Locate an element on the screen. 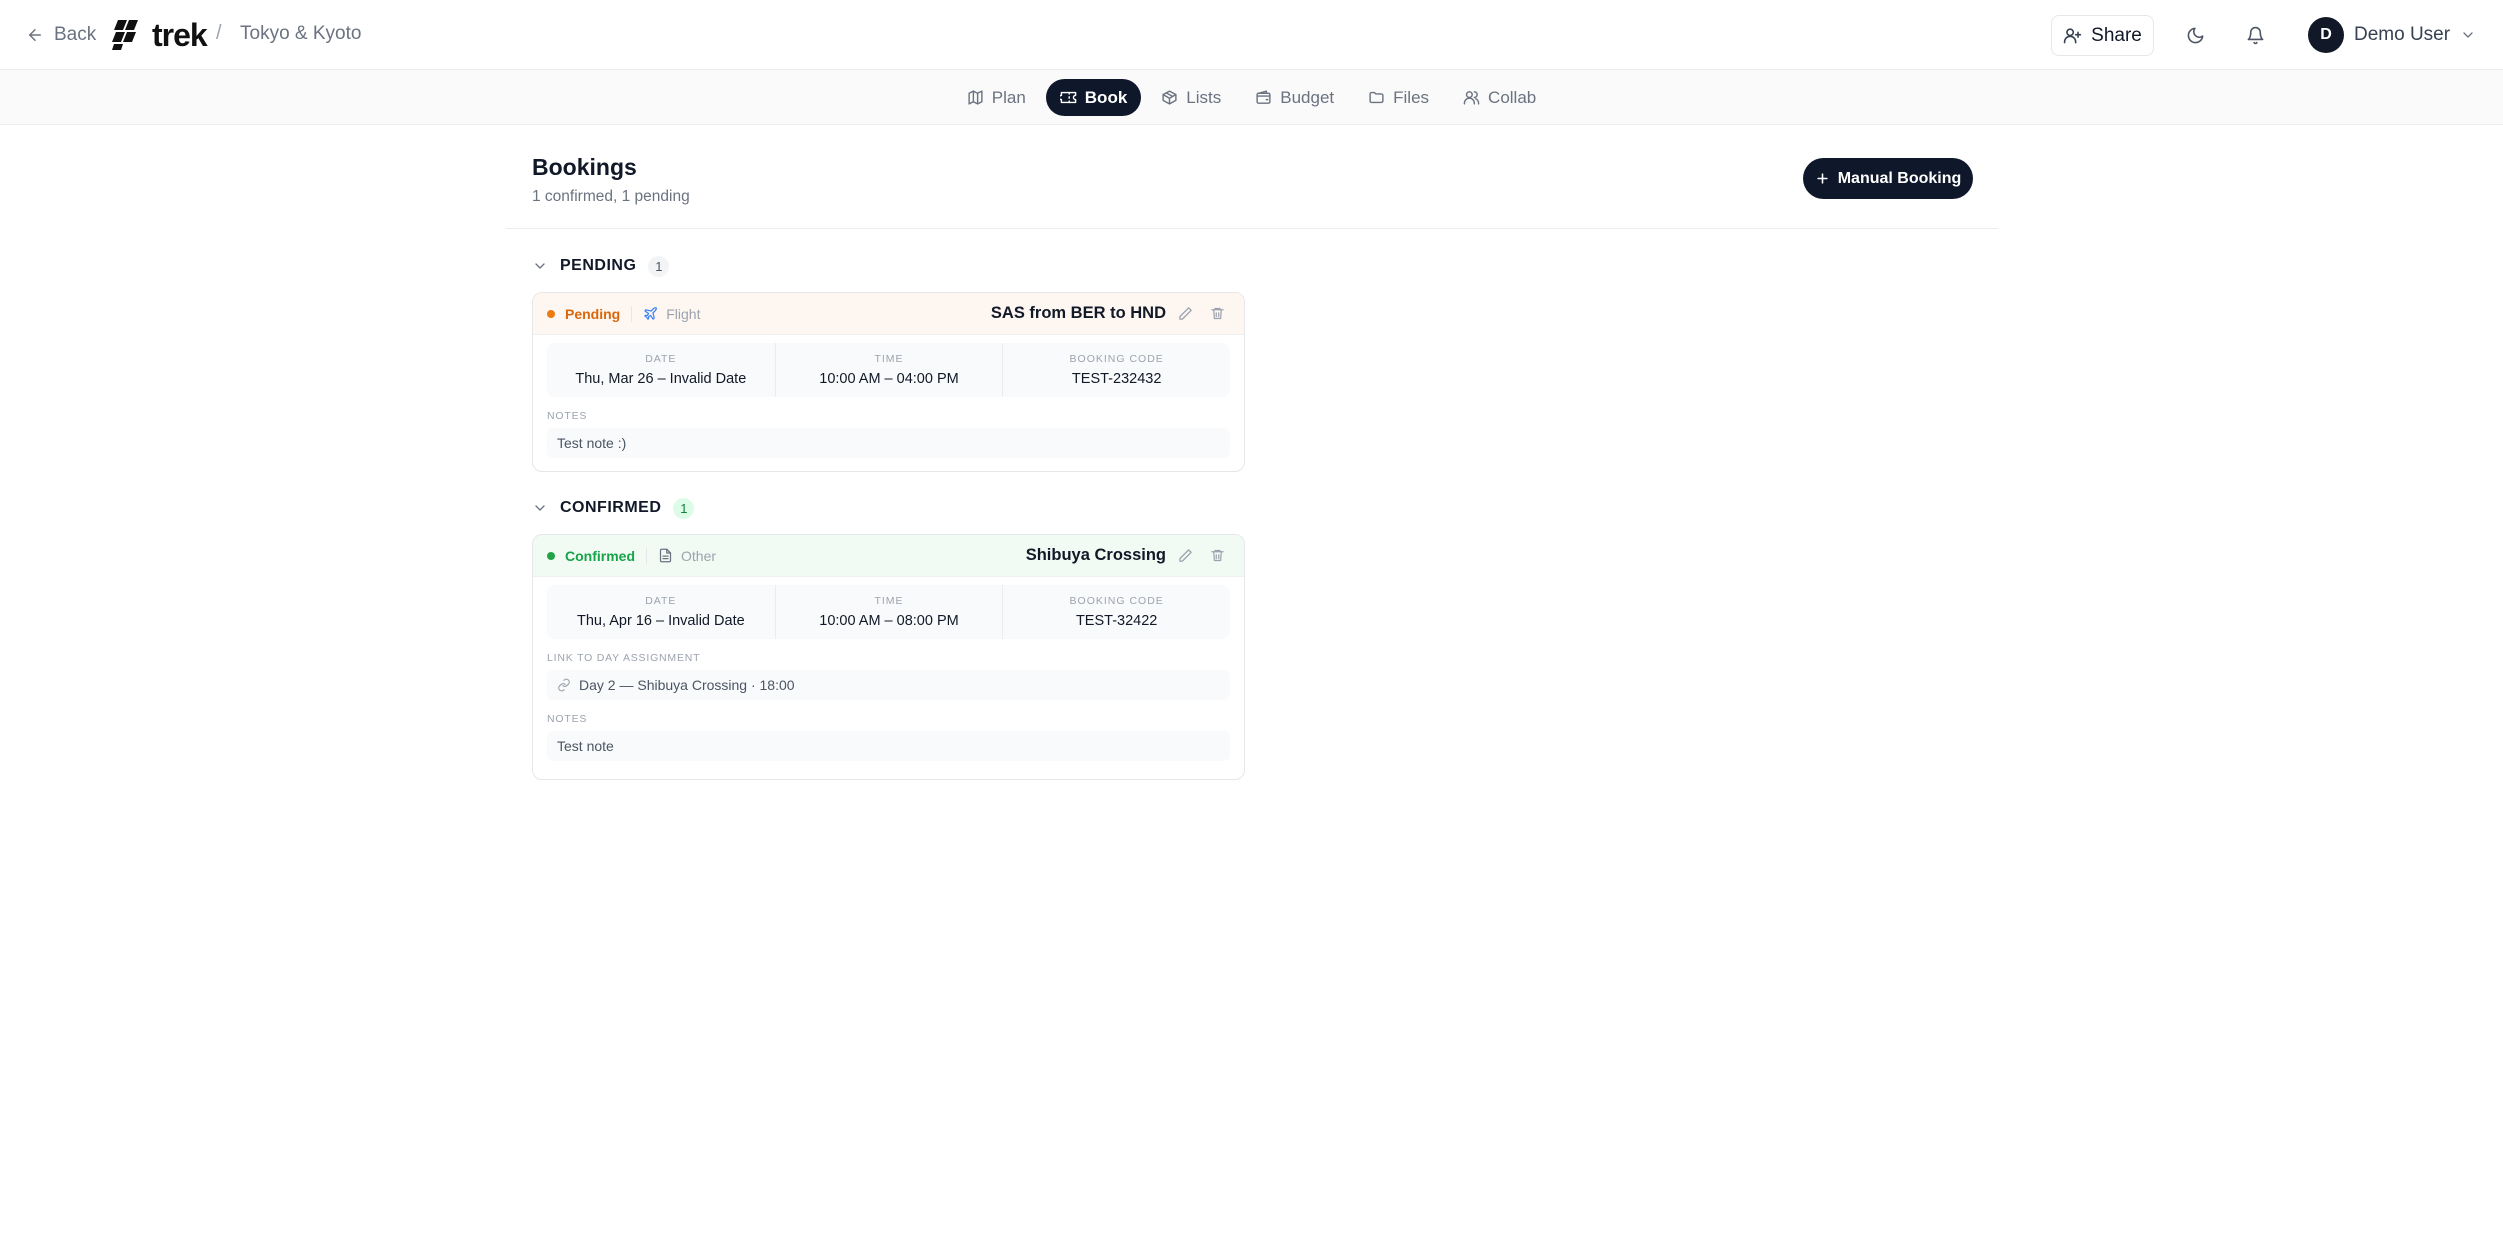 This screenshot has width=2503, height=1241. ticket-icon is located at coordinates (1068, 97).